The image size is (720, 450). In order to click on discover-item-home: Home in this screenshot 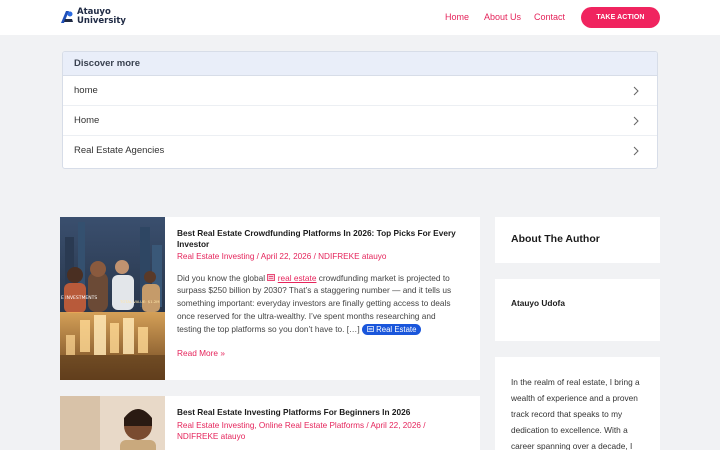, I will do `click(360, 121)`.